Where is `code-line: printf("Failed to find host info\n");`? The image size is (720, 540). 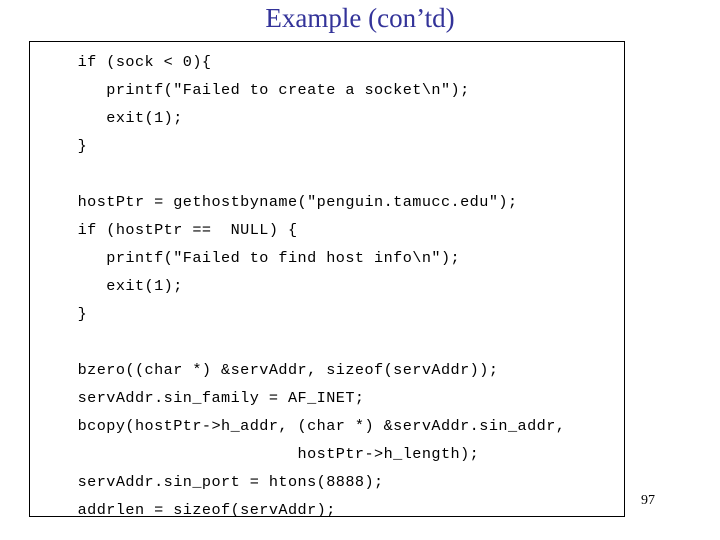
code-line: printf("Failed to find host info\n"); is located at coordinates (264, 258).